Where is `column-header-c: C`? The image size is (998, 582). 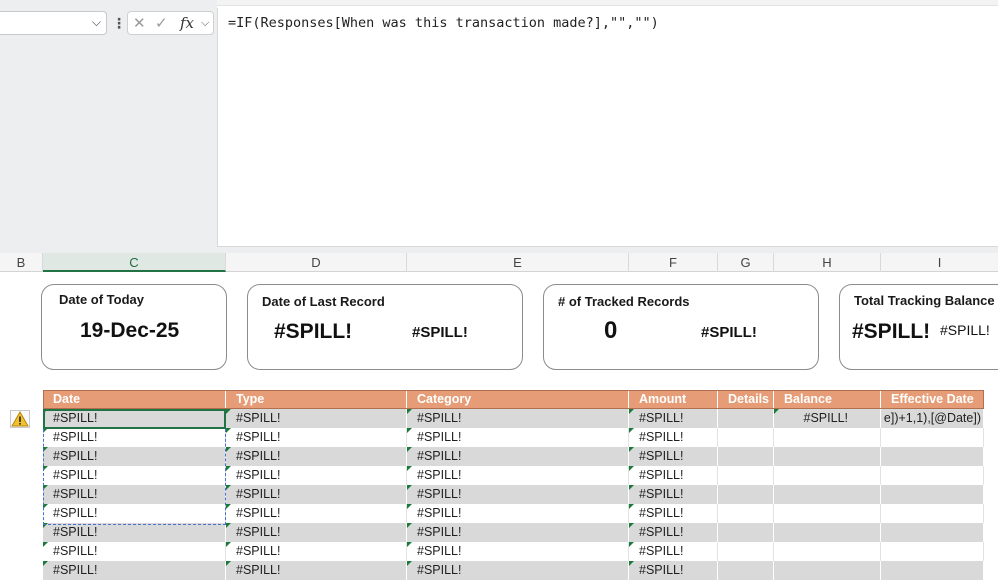 column-header-c: C is located at coordinates (134, 262).